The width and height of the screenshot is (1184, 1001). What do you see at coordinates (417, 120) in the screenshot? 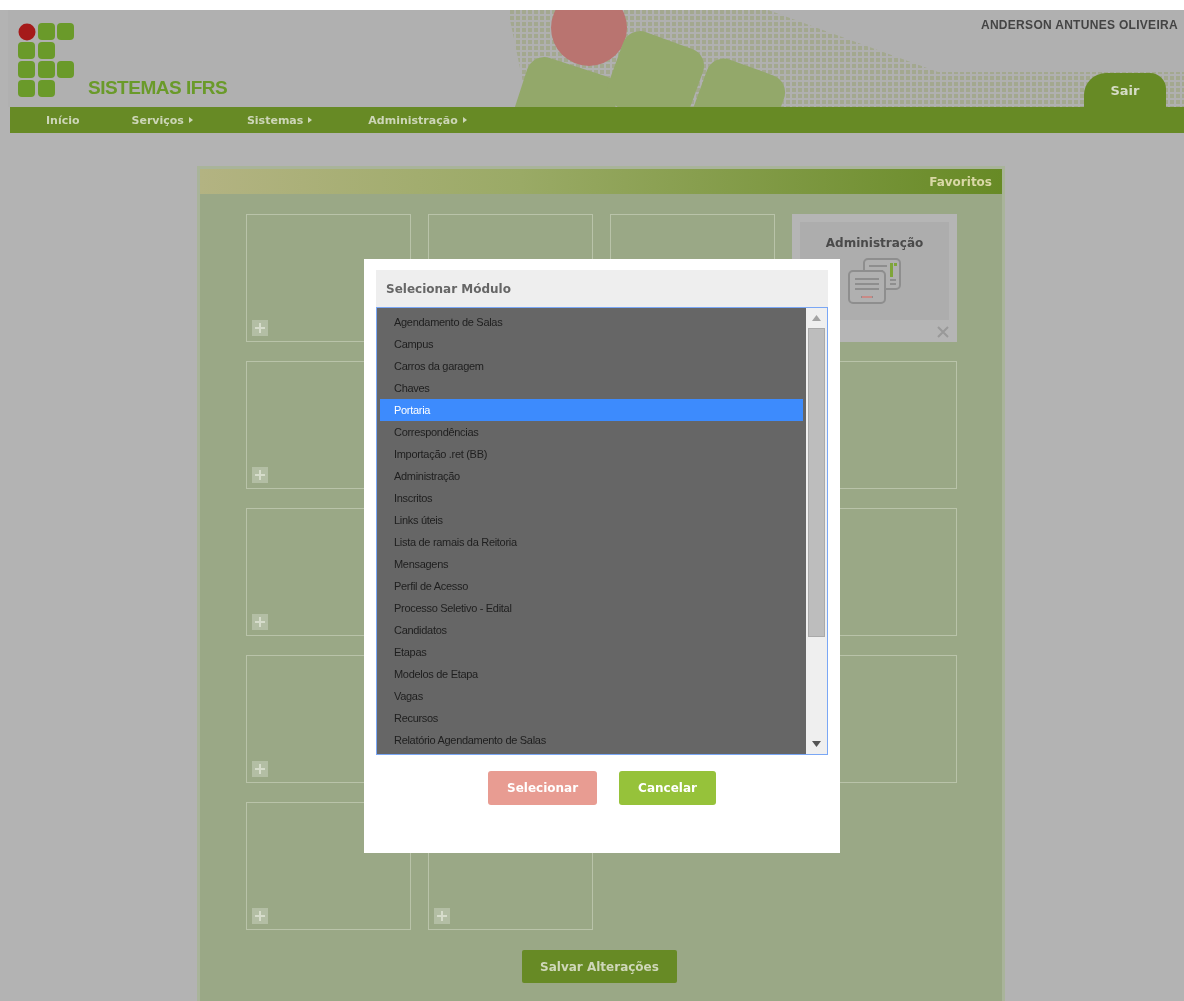
I see `nav-menu-item: Administração` at bounding box center [417, 120].